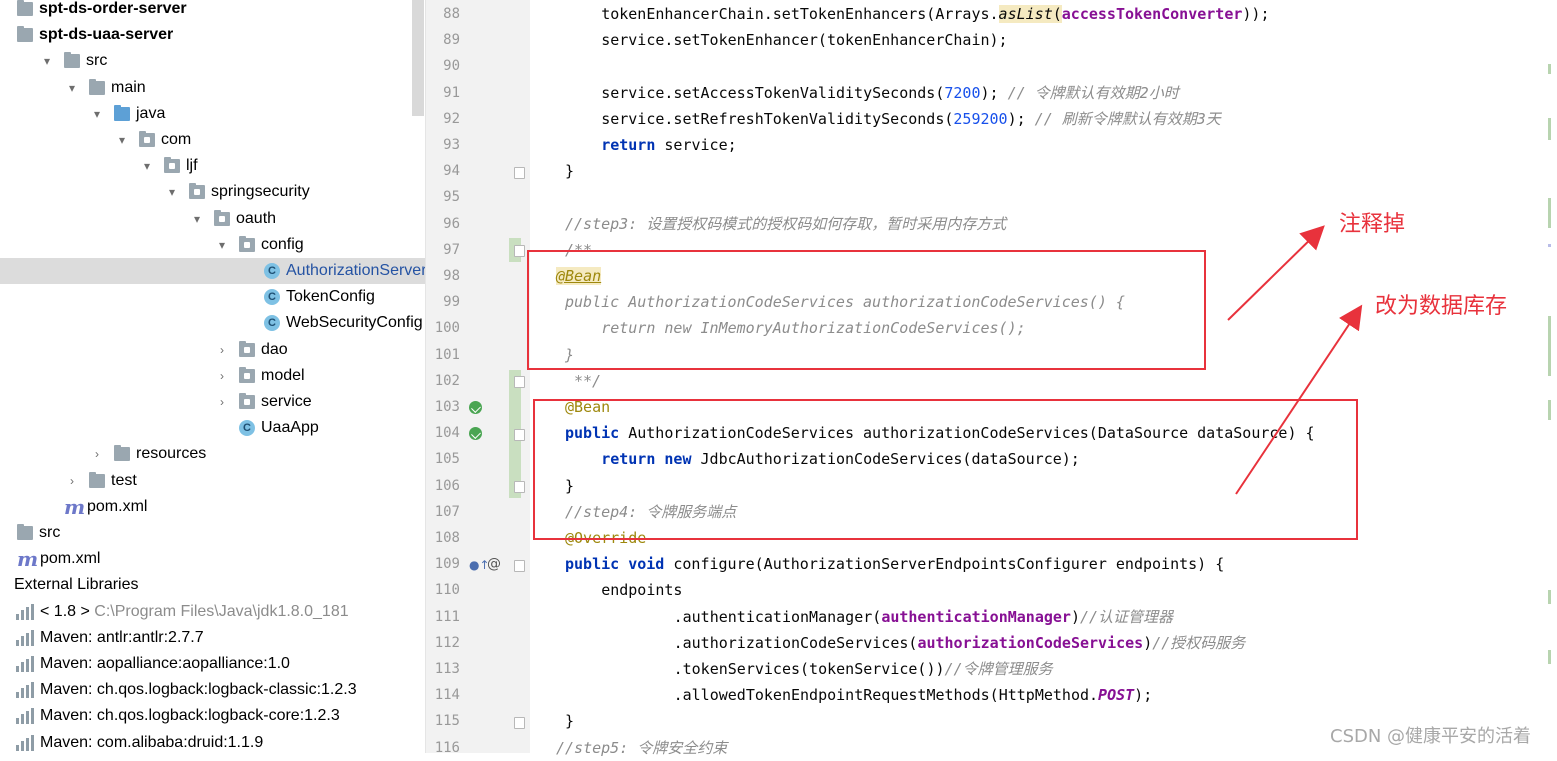  I want to click on note-comment-out: 注释掉, so click(1372, 224).